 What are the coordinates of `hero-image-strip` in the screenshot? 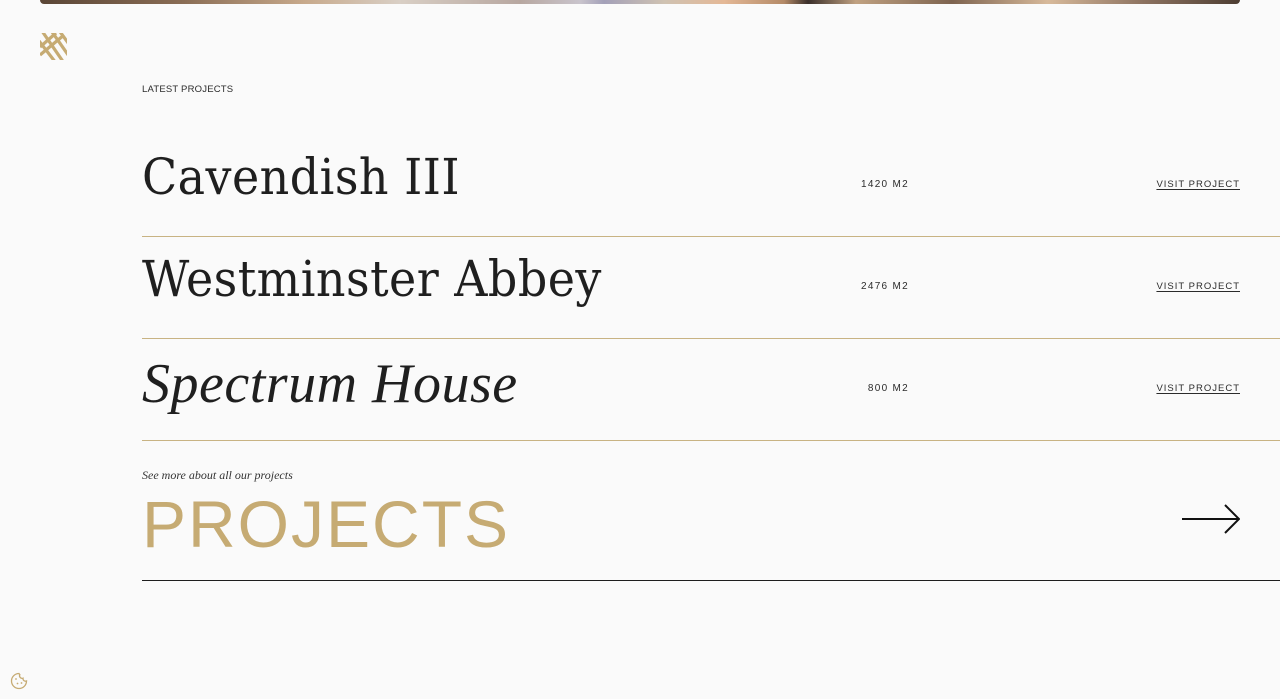 It's located at (640, 2).